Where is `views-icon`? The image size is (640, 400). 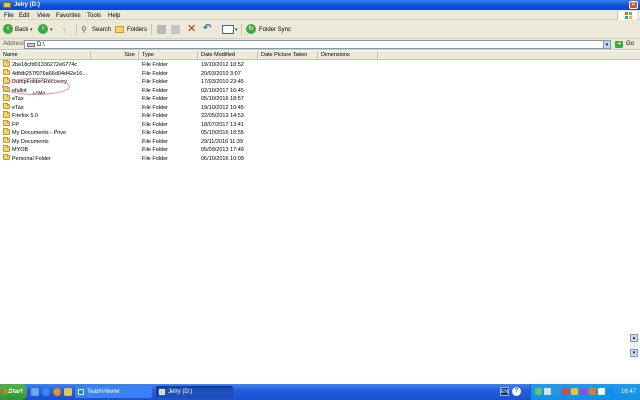 views-icon is located at coordinates (228, 29).